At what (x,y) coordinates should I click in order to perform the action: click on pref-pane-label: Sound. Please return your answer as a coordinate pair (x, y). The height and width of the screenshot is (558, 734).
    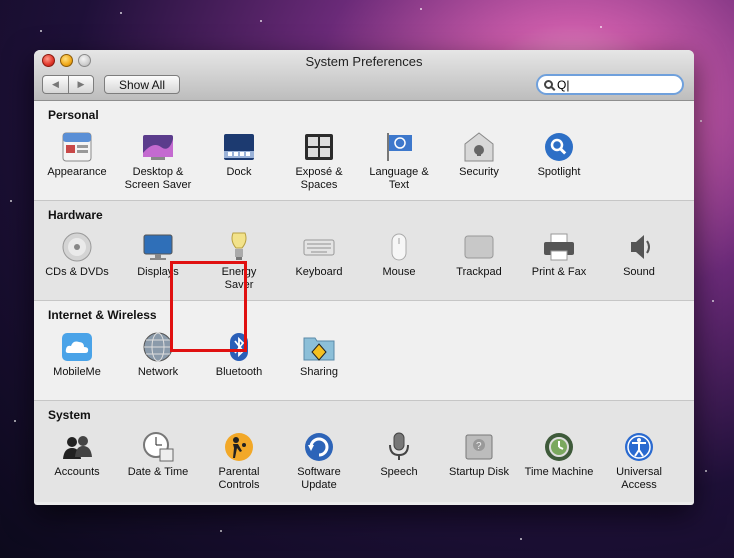
    Looking at the image, I should click on (639, 272).